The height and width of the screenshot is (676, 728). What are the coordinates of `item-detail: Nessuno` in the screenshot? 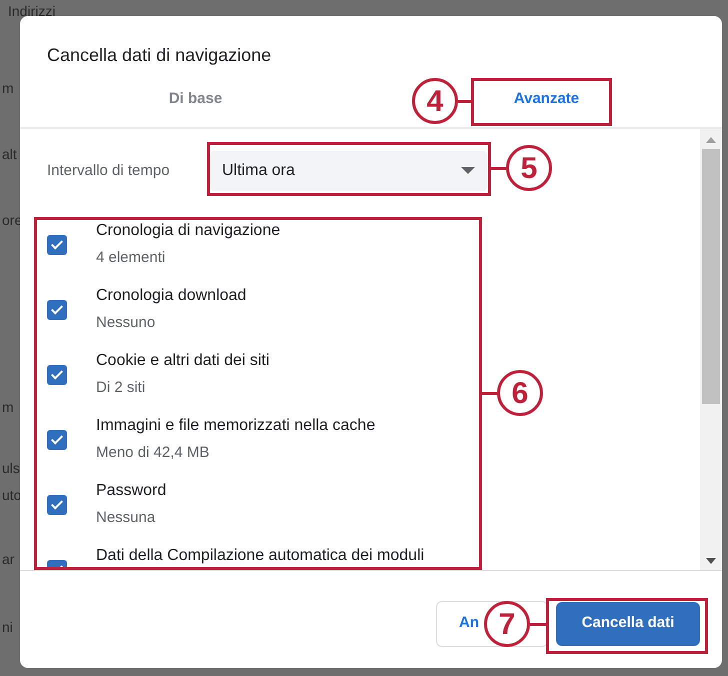 It's located at (126, 323).